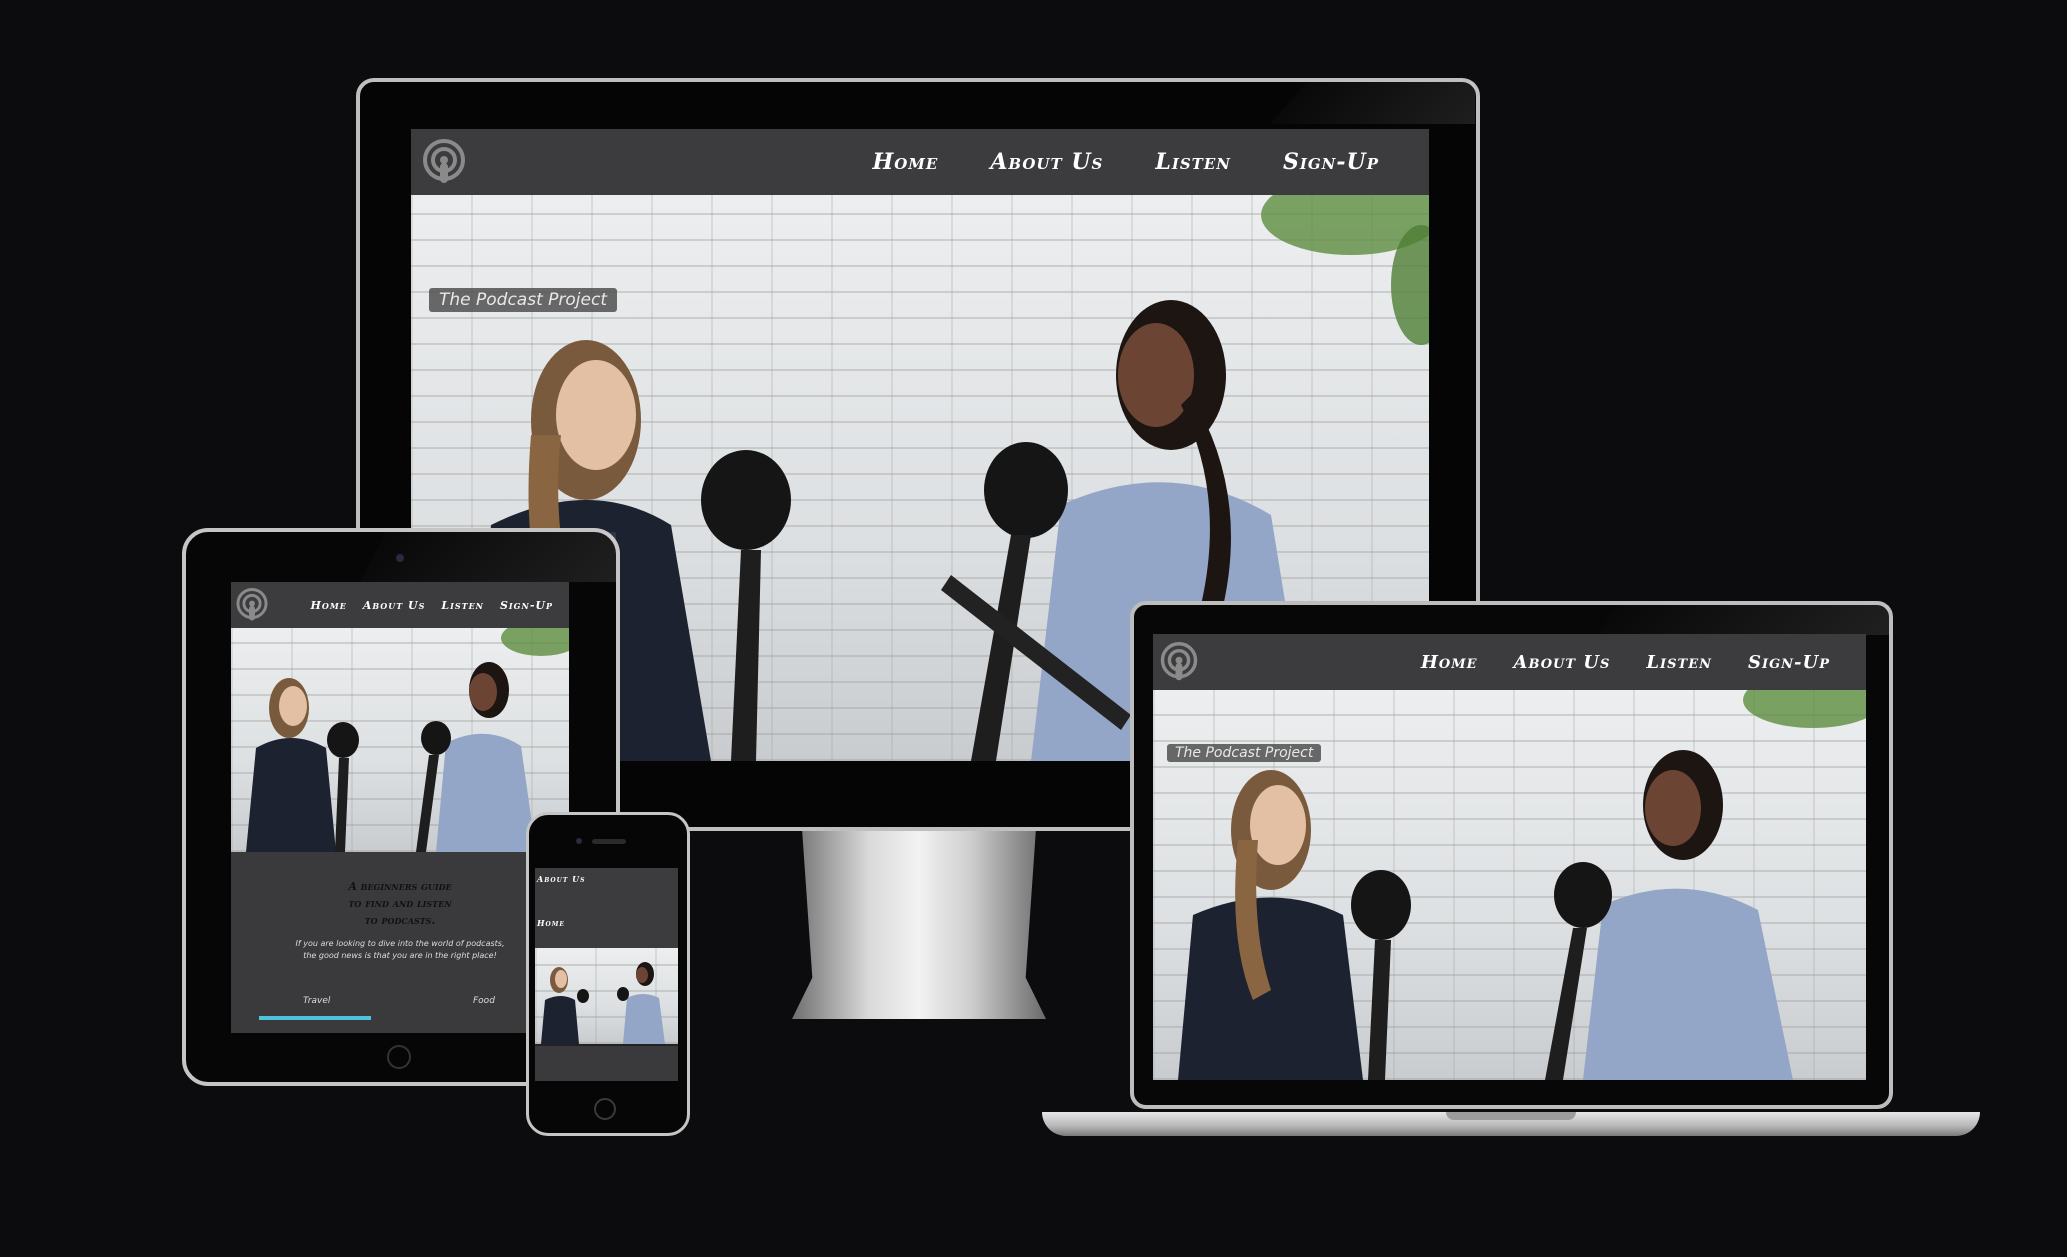 This screenshot has width=2067, height=1257. I want to click on category-travel: Travel, so click(316, 1001).